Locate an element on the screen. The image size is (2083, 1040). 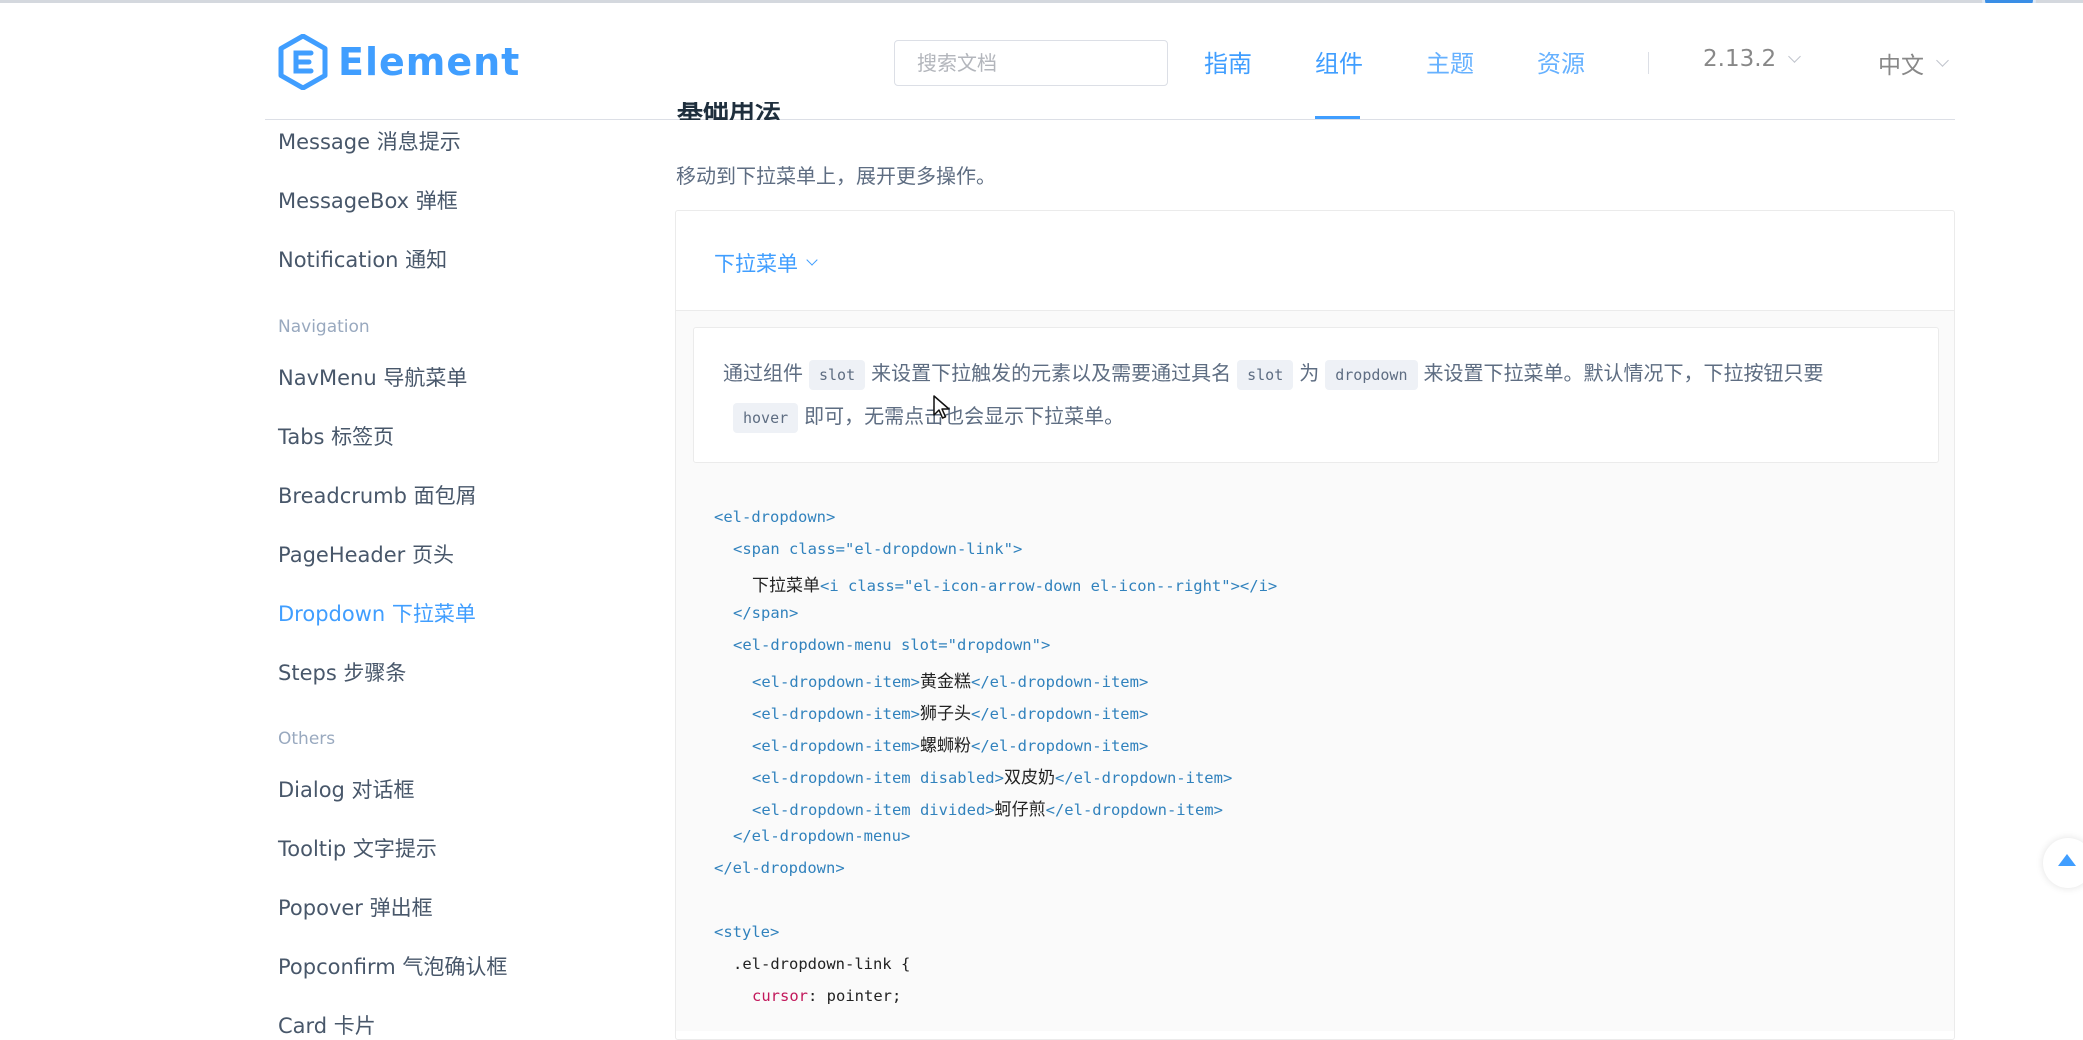
nav-resource: 资源 is located at coordinates (1561, 61).